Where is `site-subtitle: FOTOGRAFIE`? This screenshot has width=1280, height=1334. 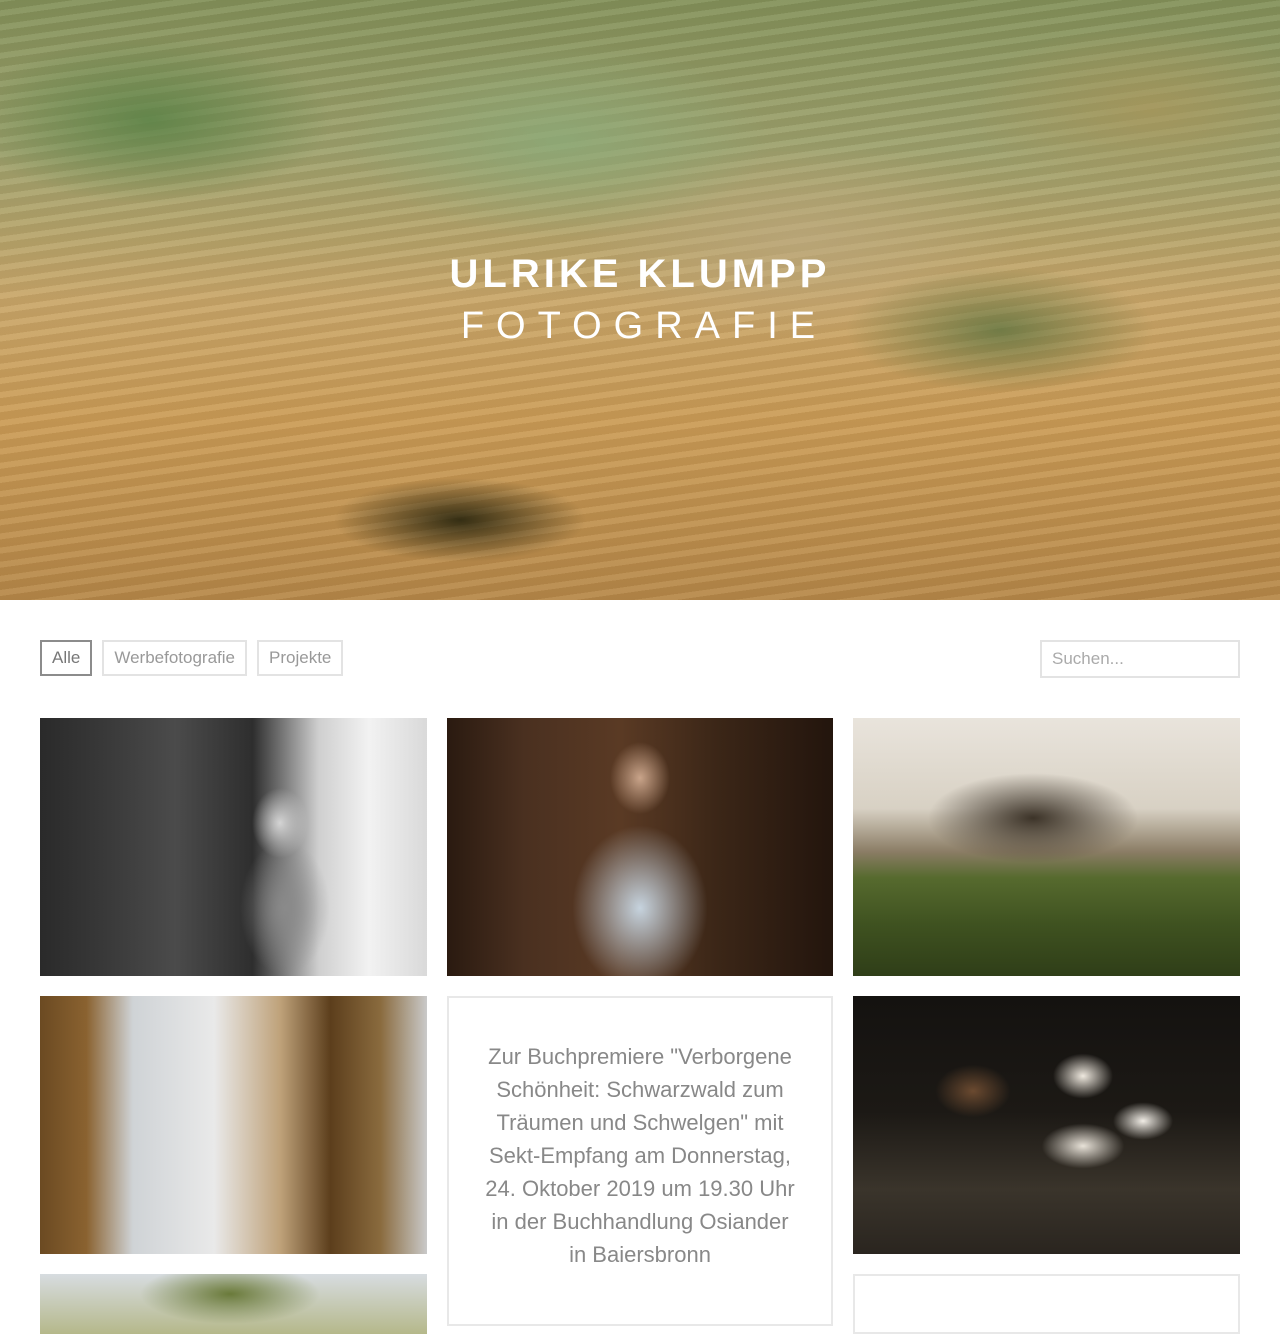
site-subtitle: FOTOGRAFIE is located at coordinates (644, 326).